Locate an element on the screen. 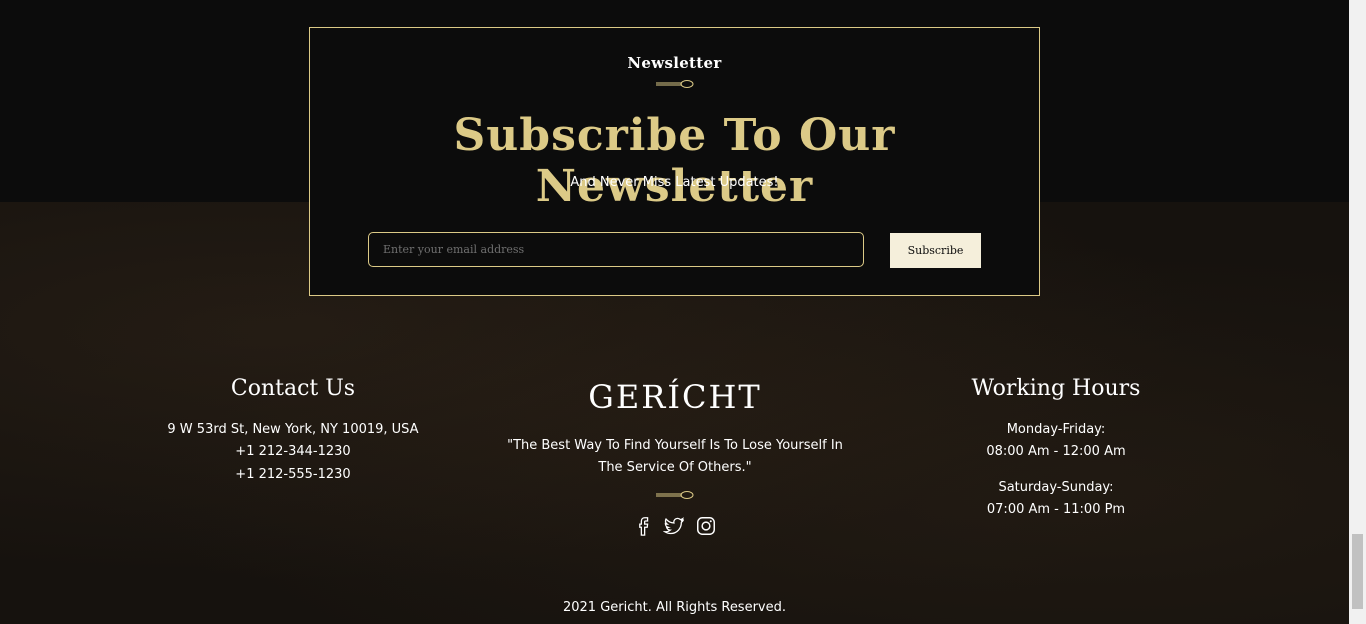  newsletter-tagline: And Never Miss Latest Updates! is located at coordinates (674, 182).